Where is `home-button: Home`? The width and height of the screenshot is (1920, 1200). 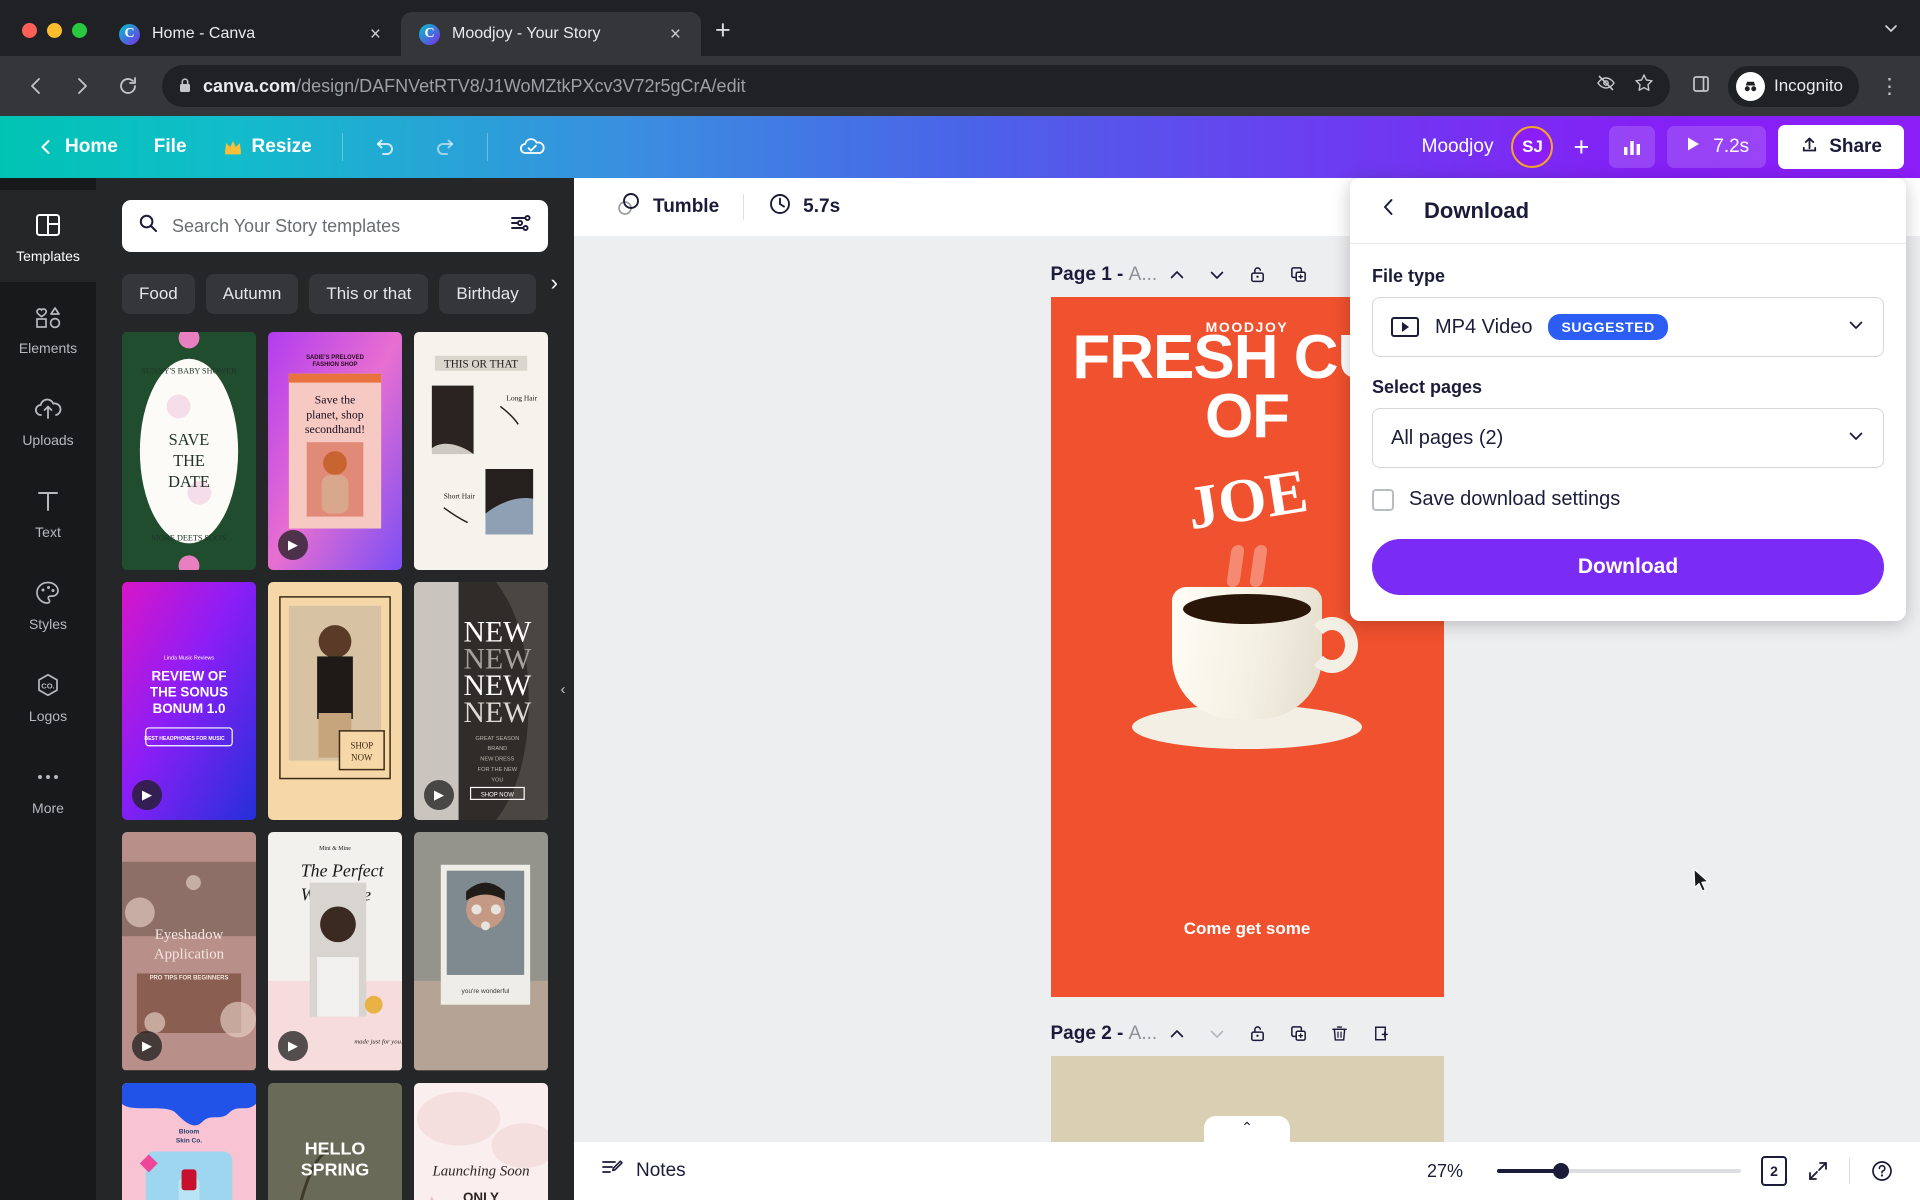 home-button: Home is located at coordinates (77, 147).